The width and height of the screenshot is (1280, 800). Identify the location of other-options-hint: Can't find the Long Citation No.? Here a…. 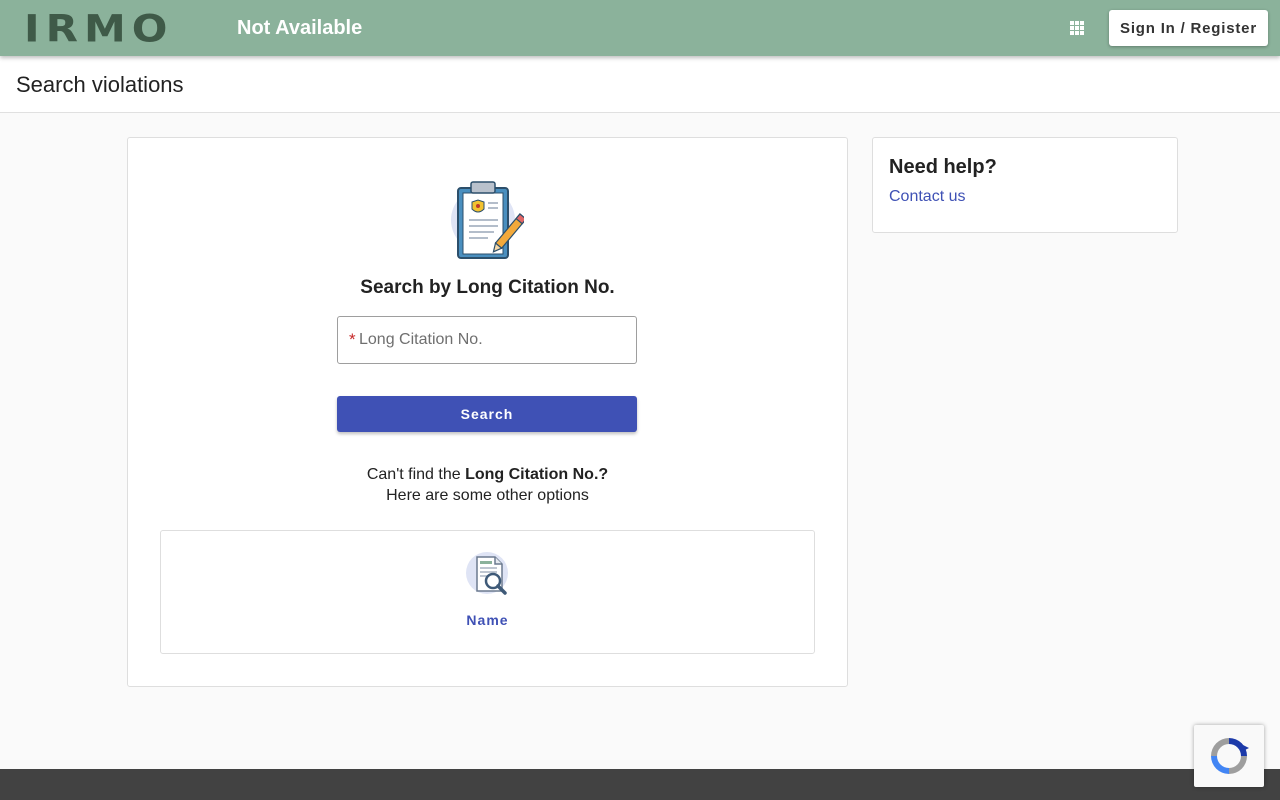
(487, 485).